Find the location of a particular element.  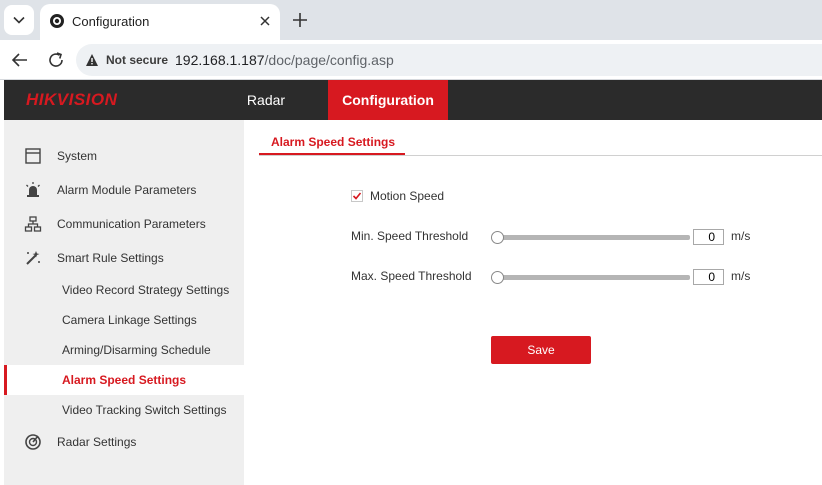

max-speed-unit: m/s is located at coordinates (741, 276).